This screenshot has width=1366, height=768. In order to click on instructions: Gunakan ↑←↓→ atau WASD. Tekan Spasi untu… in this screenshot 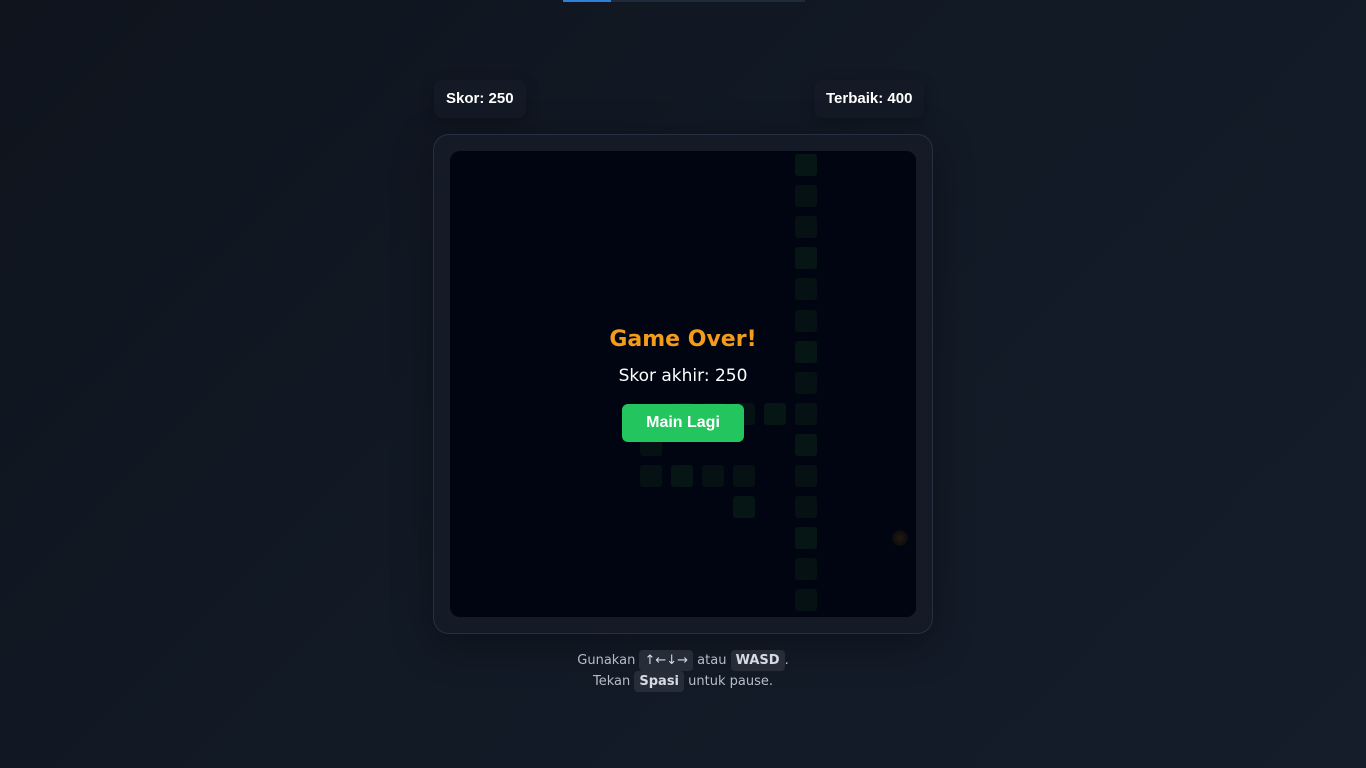, I will do `click(683, 671)`.